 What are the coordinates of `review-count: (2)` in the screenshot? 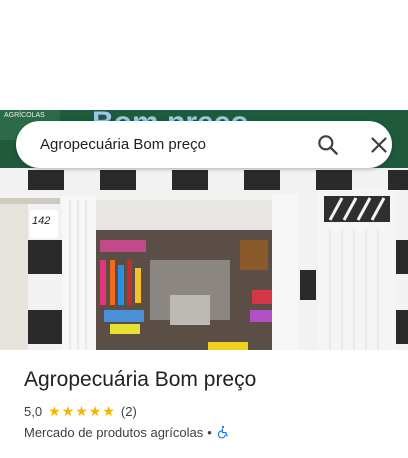 It's located at (129, 411).